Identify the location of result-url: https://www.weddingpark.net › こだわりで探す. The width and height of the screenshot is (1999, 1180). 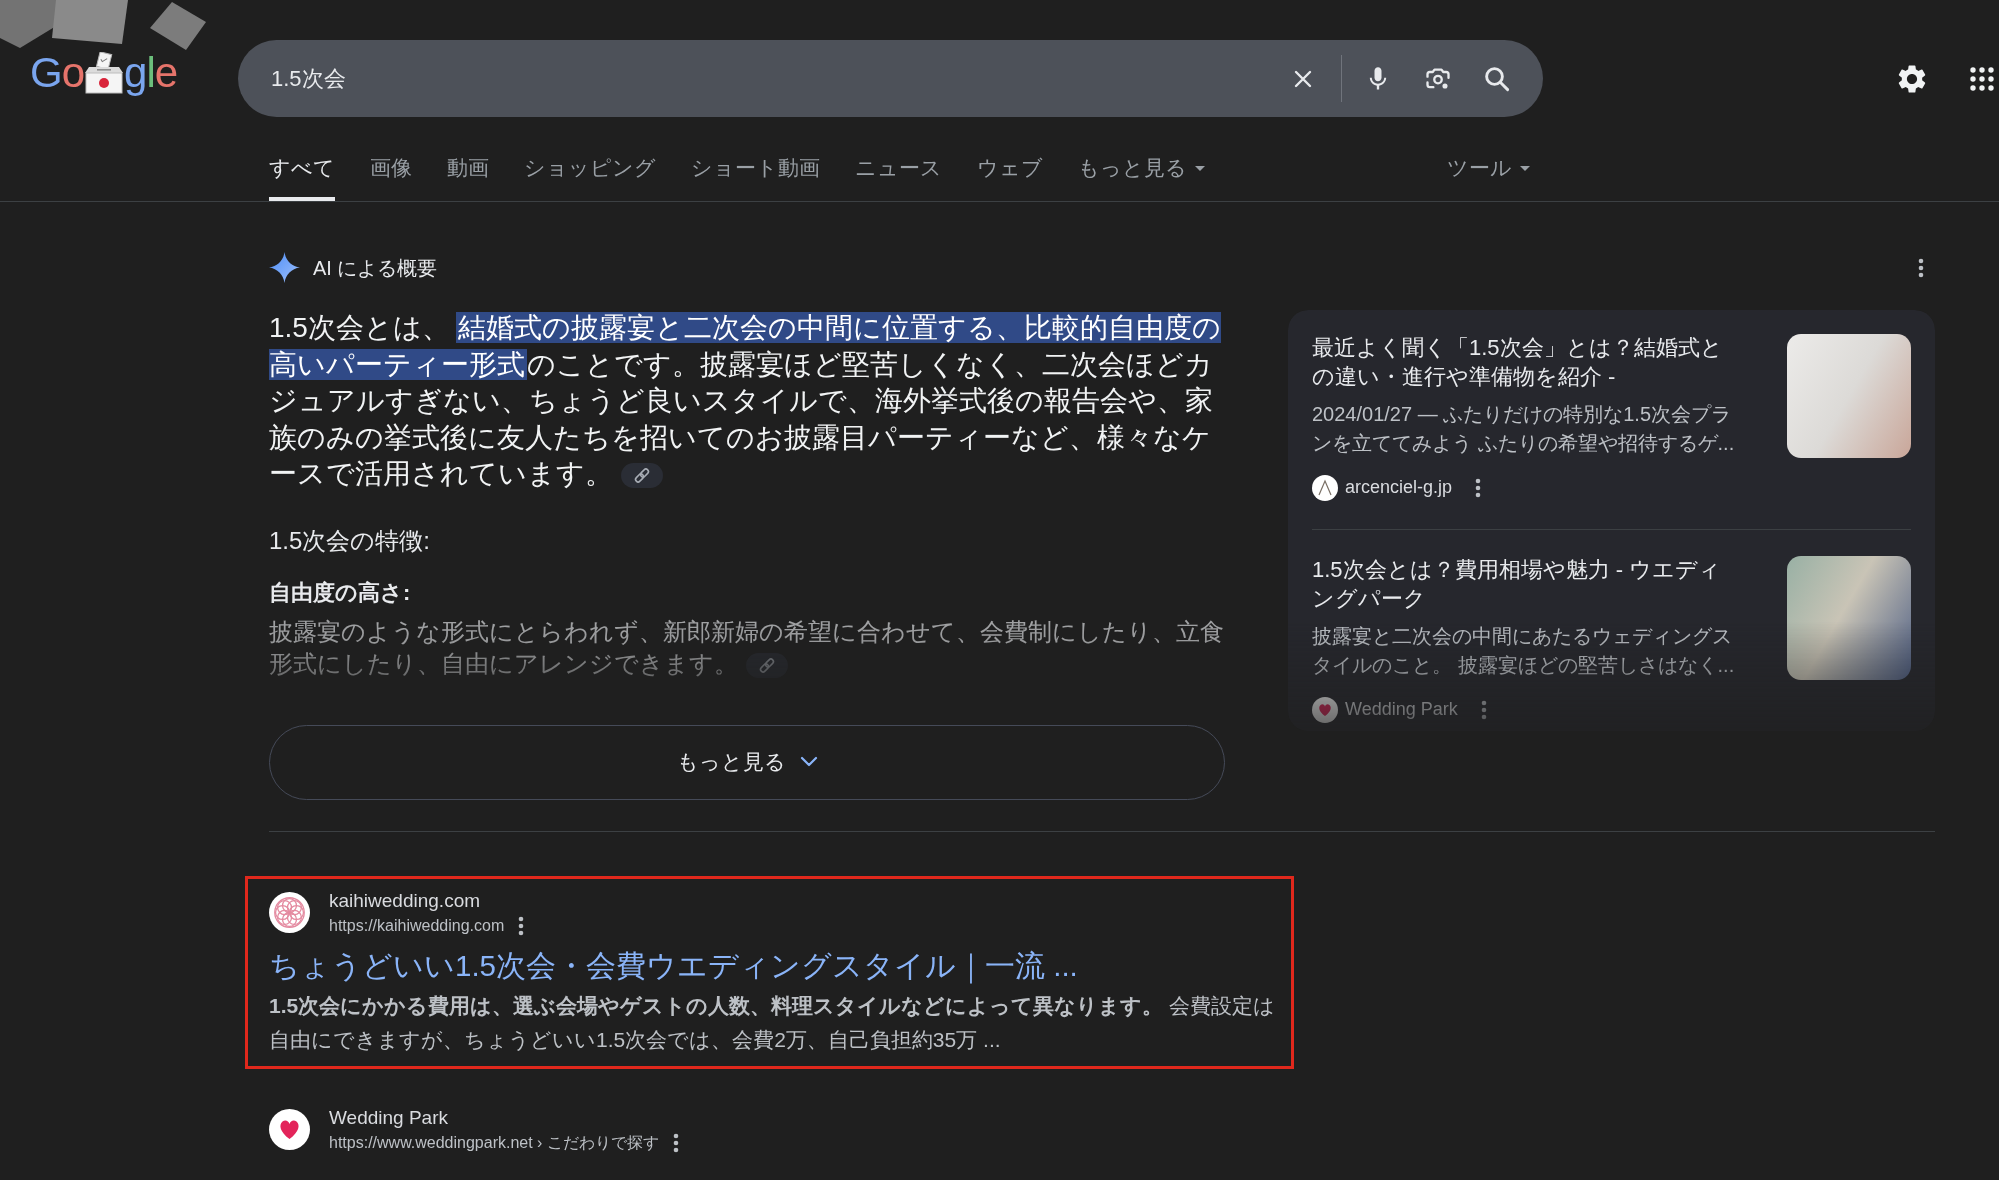
(494, 1142).